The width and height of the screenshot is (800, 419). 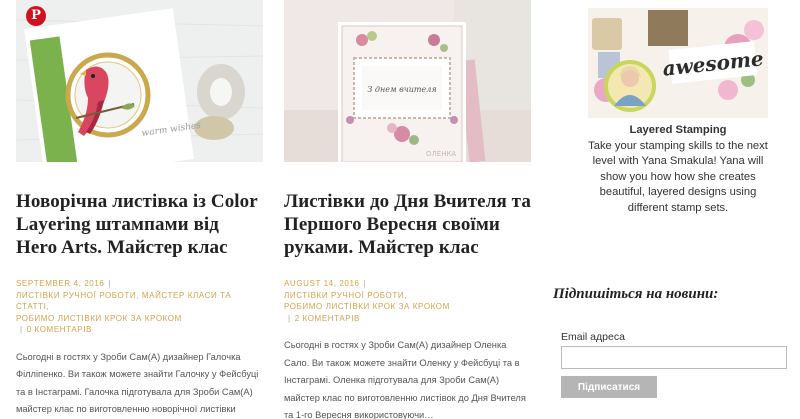 What do you see at coordinates (401, 89) in the screenshot?
I see `card-greeting: З днем вчителя` at bounding box center [401, 89].